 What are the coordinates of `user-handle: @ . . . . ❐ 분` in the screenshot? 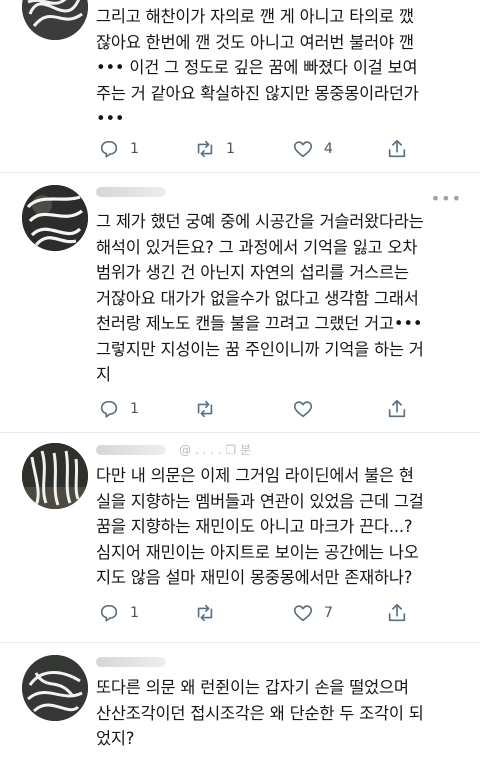 It's located at (215, 450).